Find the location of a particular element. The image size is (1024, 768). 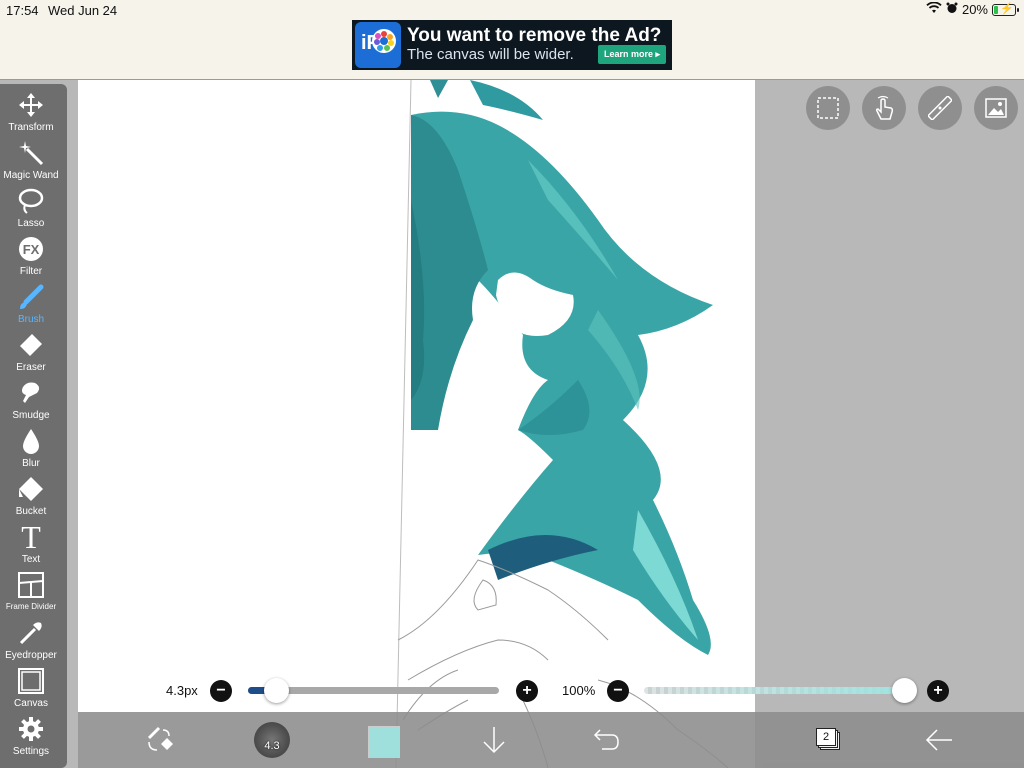

smudge-icon is located at coordinates (31, 393).